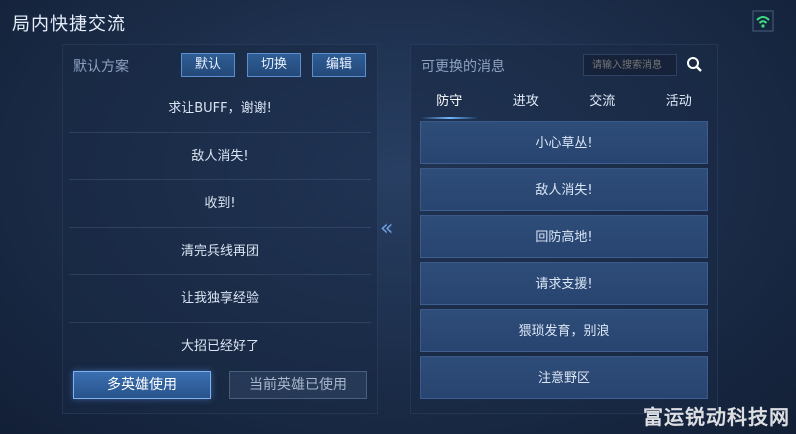 Image resolution: width=796 pixels, height=434 pixels. Describe the element at coordinates (463, 67) in the screenshot. I see `right-panel-title: 可更换的消息` at that location.